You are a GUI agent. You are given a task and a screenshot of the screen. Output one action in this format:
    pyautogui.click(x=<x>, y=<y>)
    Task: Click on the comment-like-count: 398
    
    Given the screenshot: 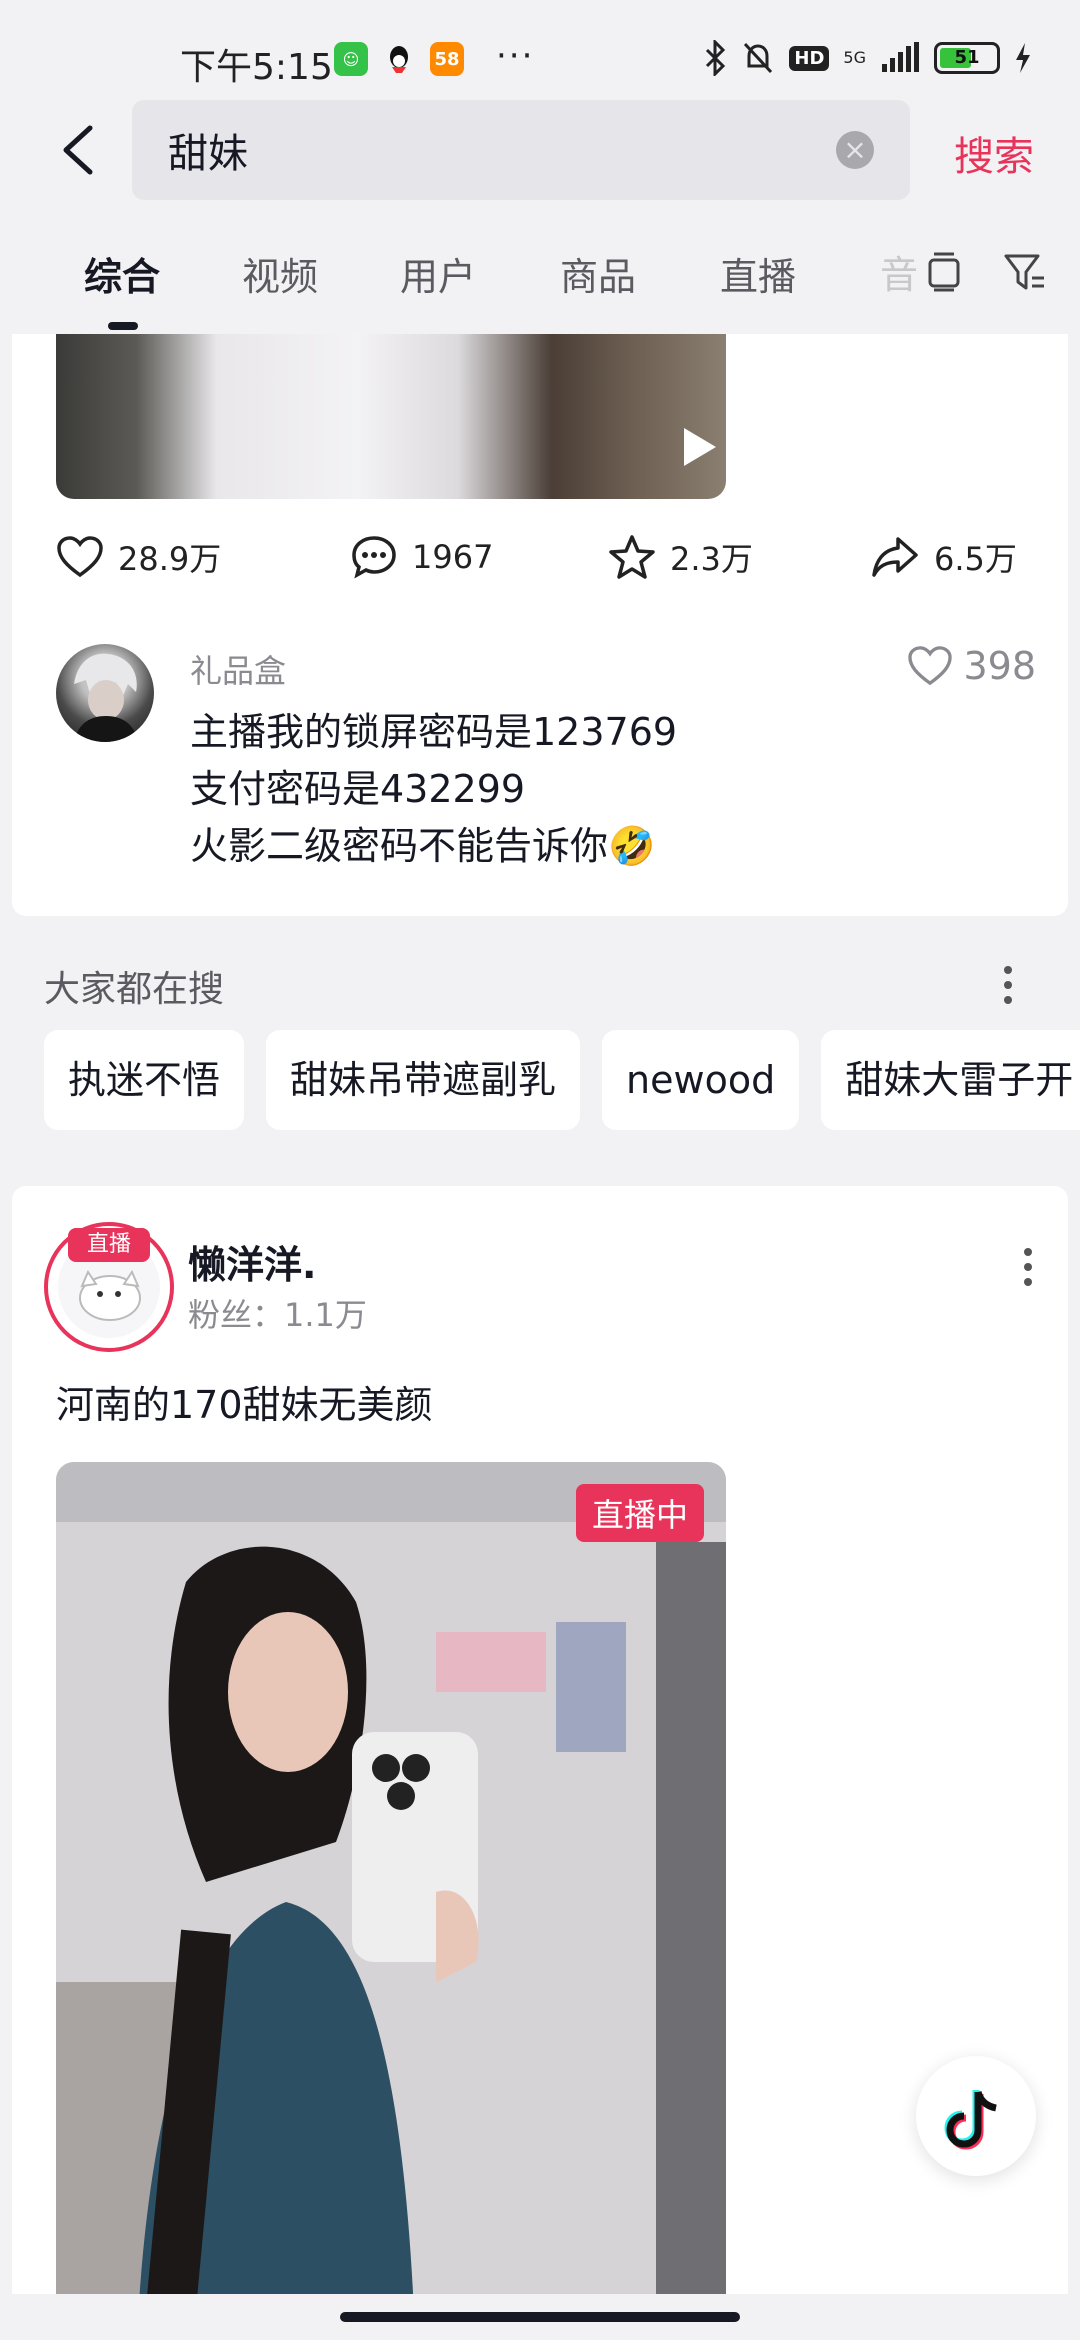 What is the action you would take?
    pyautogui.click(x=999, y=666)
    